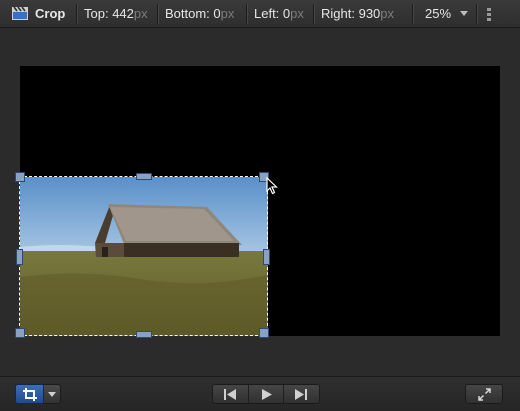 Image resolution: width=520 pixels, height=411 pixels. I want to click on crop-handle-top-center, so click(144, 176).